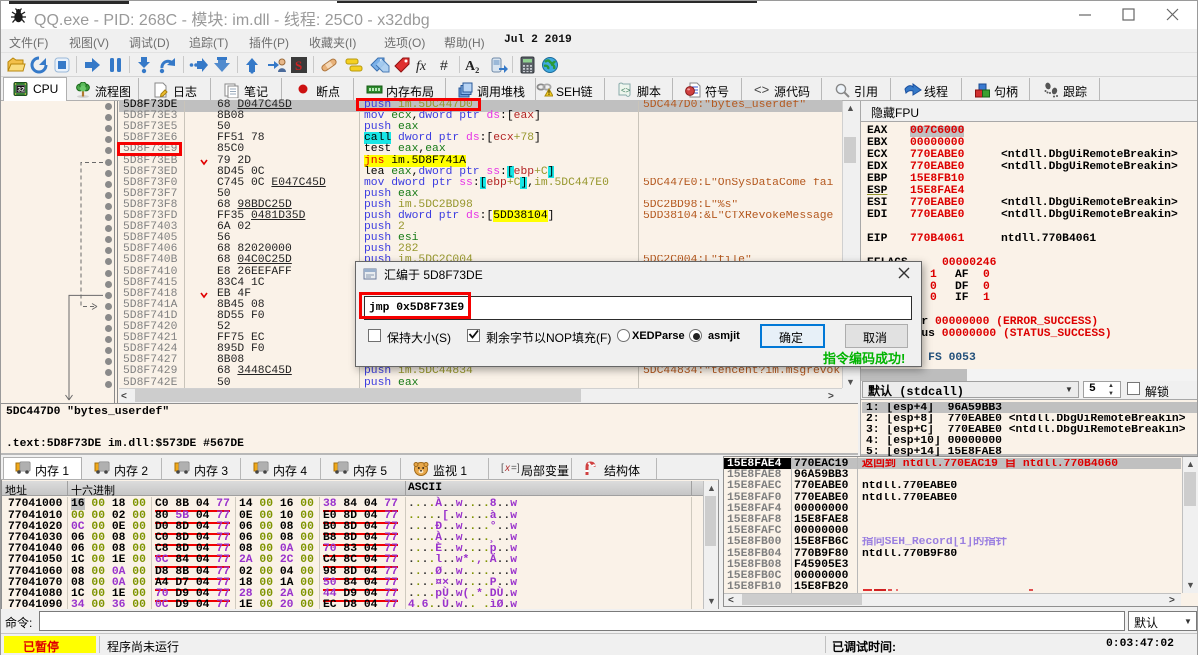  I want to click on svg-text: x, so click(507, 468).